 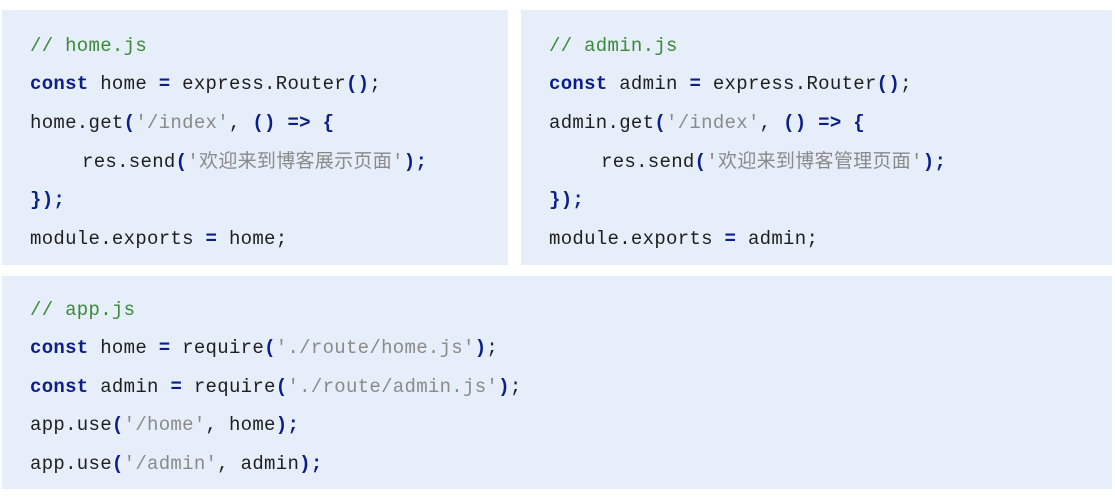 I want to click on code-line: admin.get('/index', () => {, so click(x=707, y=123).